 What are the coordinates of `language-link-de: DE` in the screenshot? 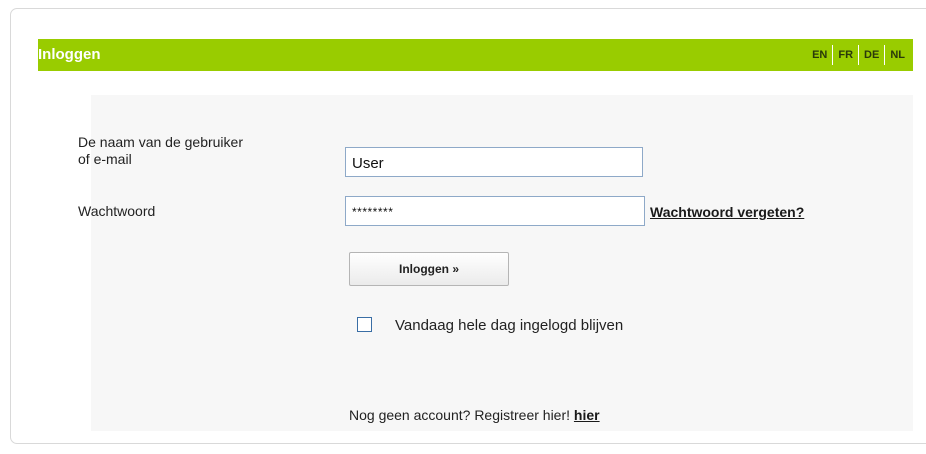 It's located at (871, 55).